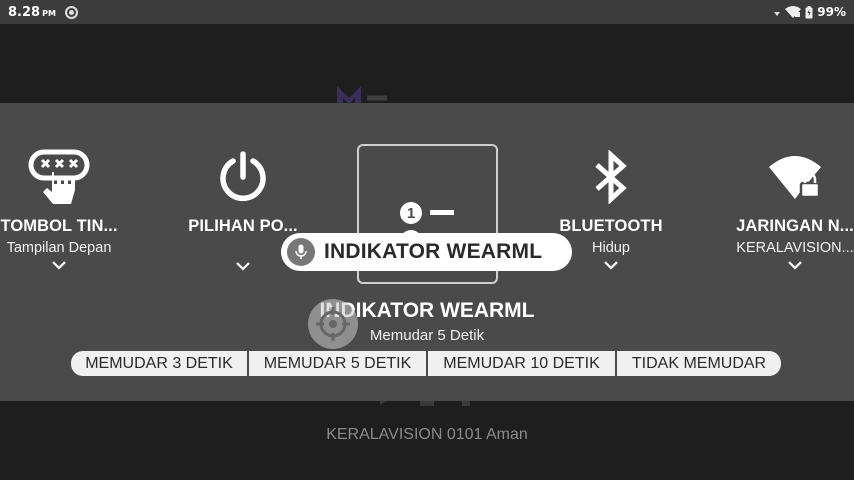 The width and height of the screenshot is (854, 480). Describe the element at coordinates (831, 12) in the screenshot. I see `battery-percent: 99%` at that location.